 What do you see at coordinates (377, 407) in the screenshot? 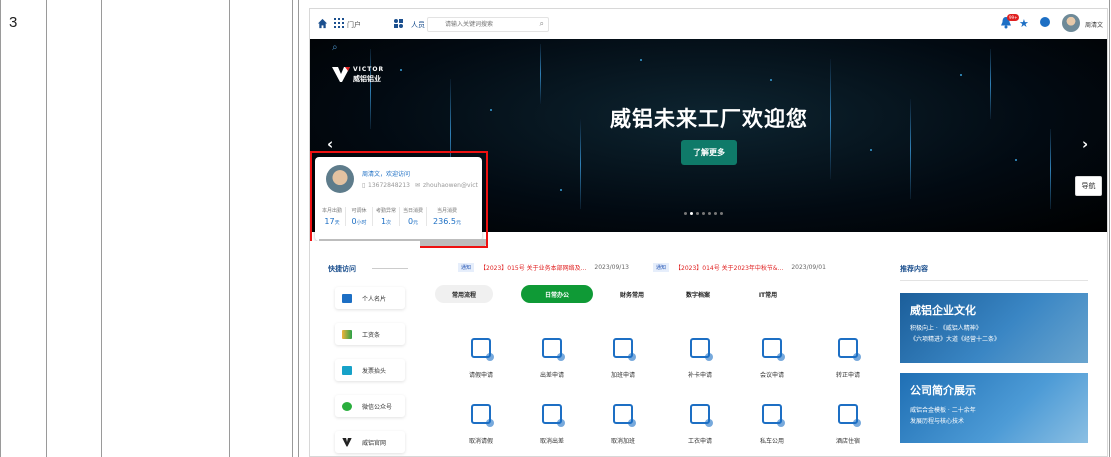
I see `quick-item-label: 微信公众号` at bounding box center [377, 407].